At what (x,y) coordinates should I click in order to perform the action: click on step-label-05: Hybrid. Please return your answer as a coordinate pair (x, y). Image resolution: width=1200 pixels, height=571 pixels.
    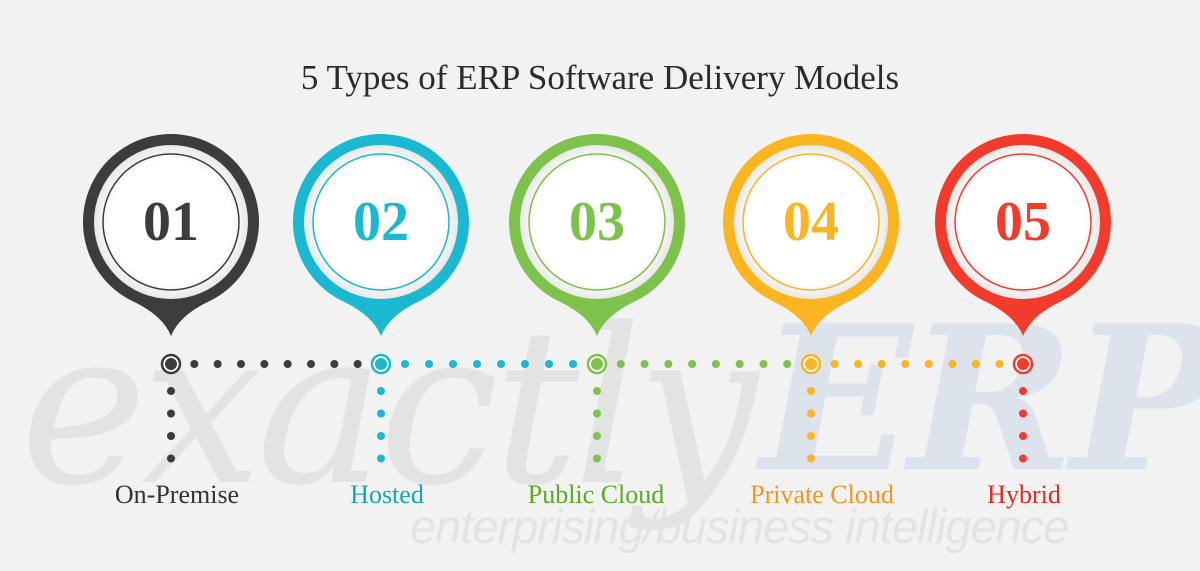
    Looking at the image, I should click on (1024, 494).